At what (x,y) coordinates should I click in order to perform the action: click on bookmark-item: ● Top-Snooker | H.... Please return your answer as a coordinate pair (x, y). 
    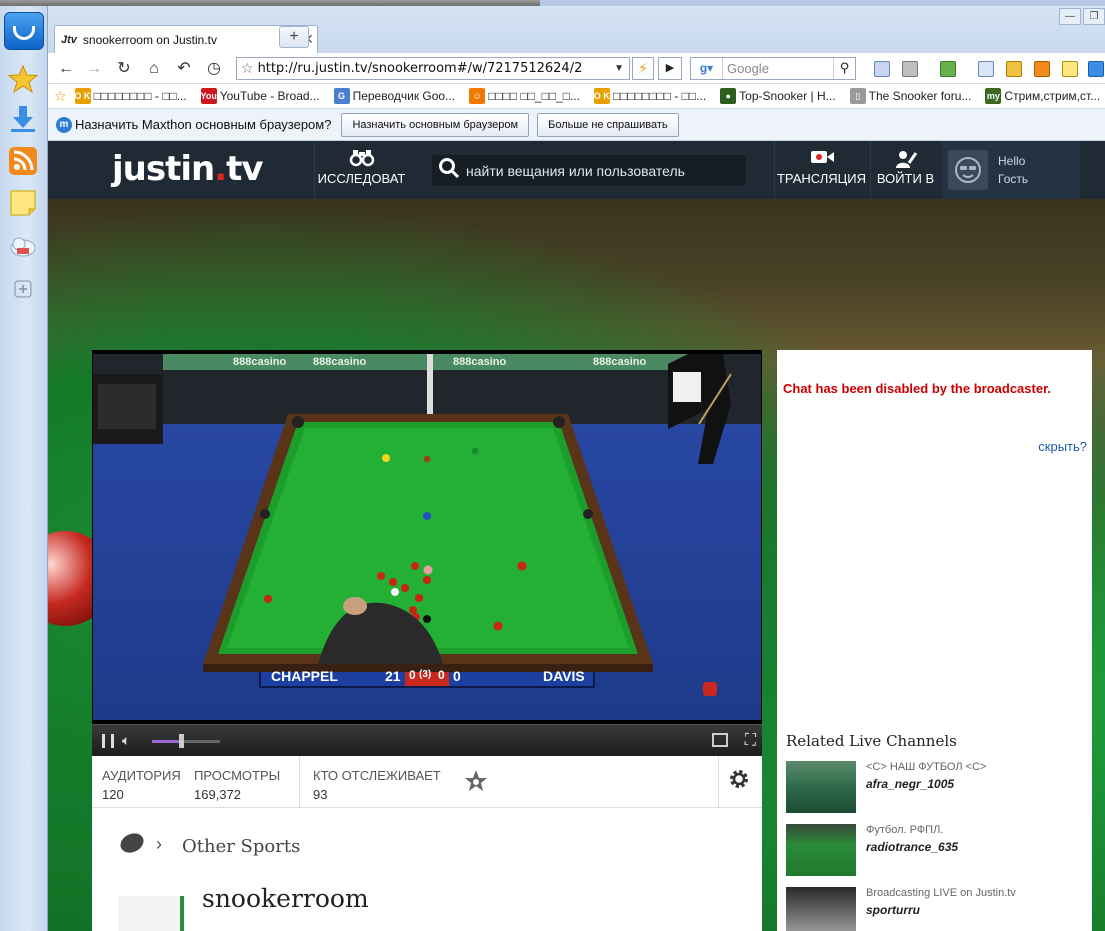
    Looking at the image, I should click on (778, 96).